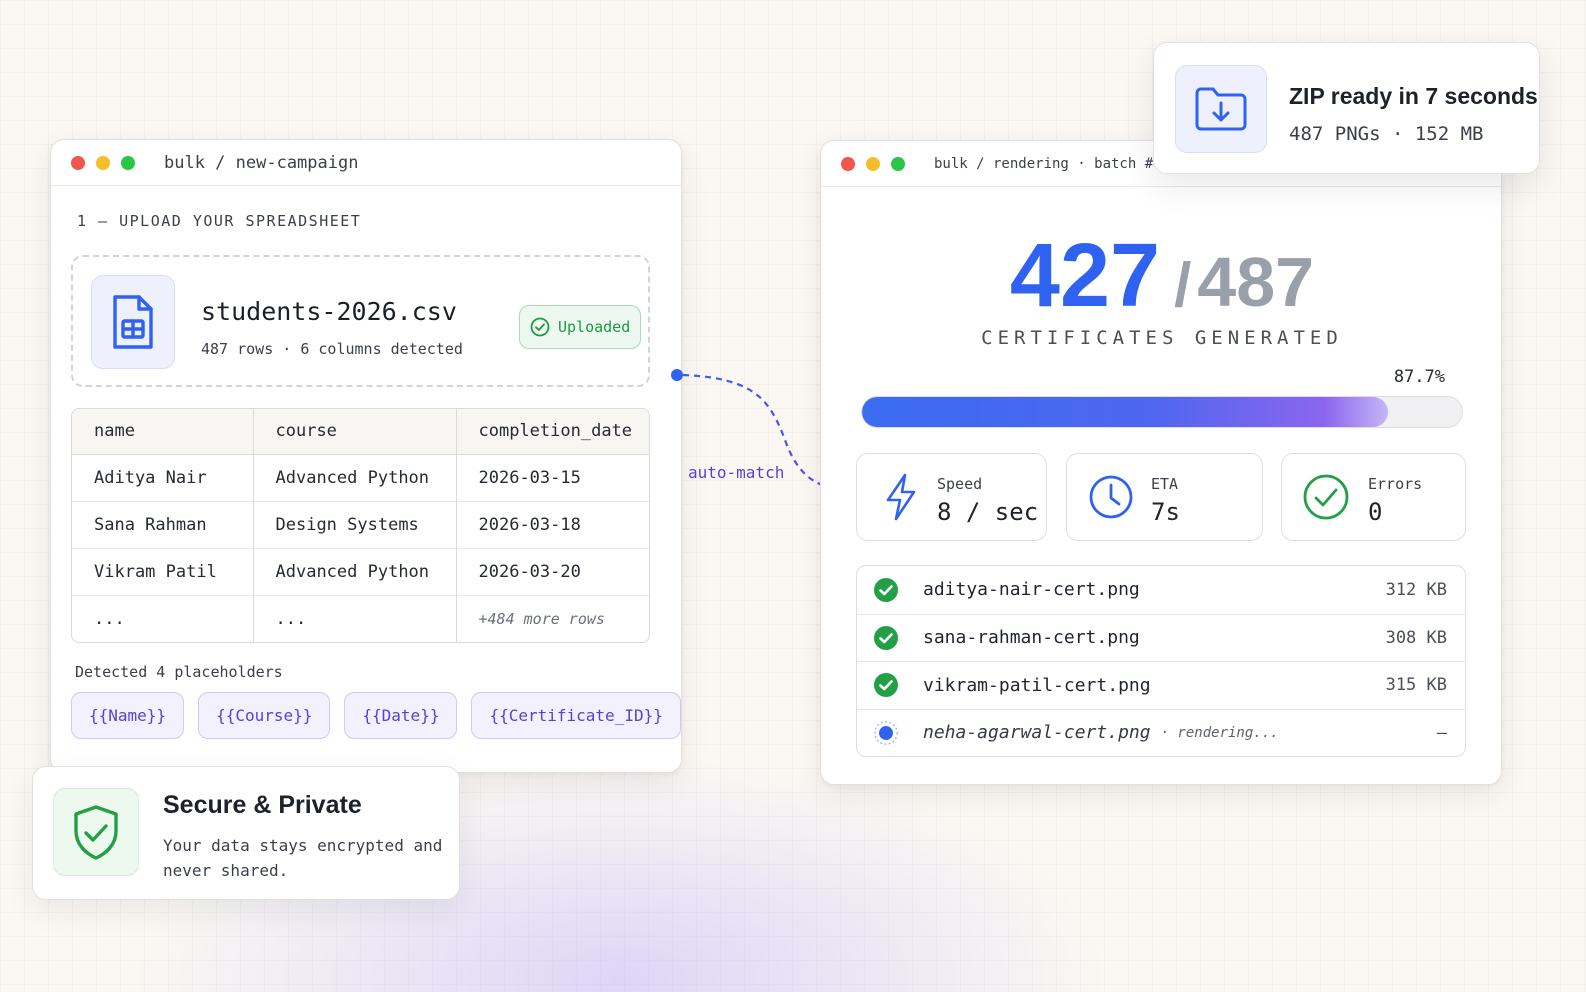  What do you see at coordinates (1031, 590) in the screenshot?
I see `file-name: aditya-nair-cert.png` at bounding box center [1031, 590].